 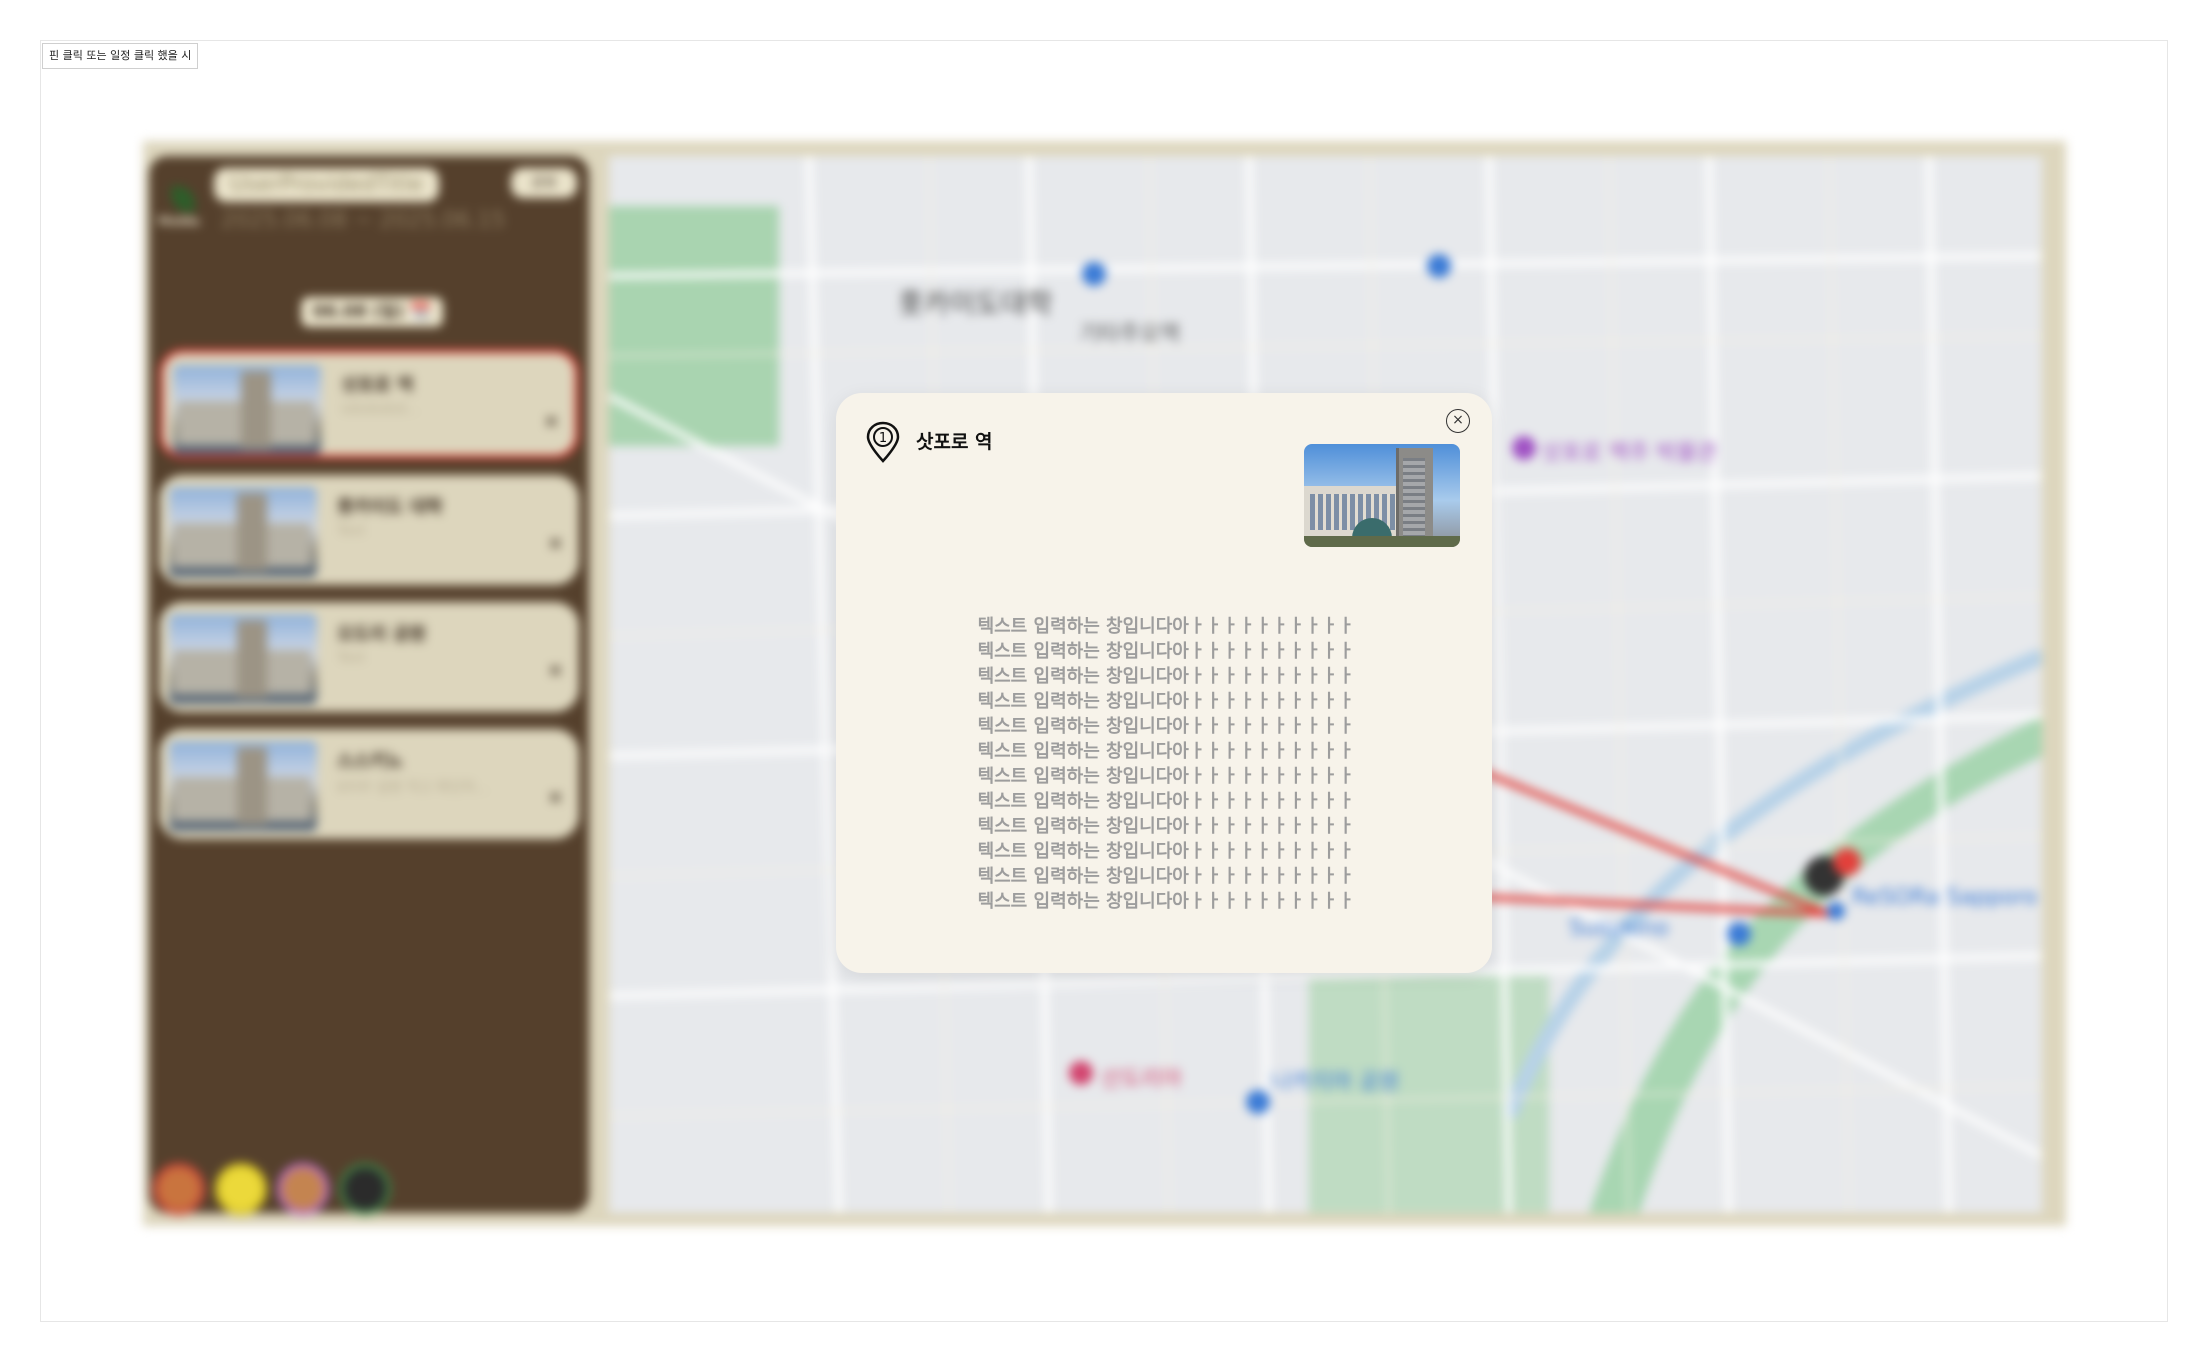 What do you see at coordinates (372, 312) in the screenshot?
I see `day-selector: 06.08 (일) 📆` at bounding box center [372, 312].